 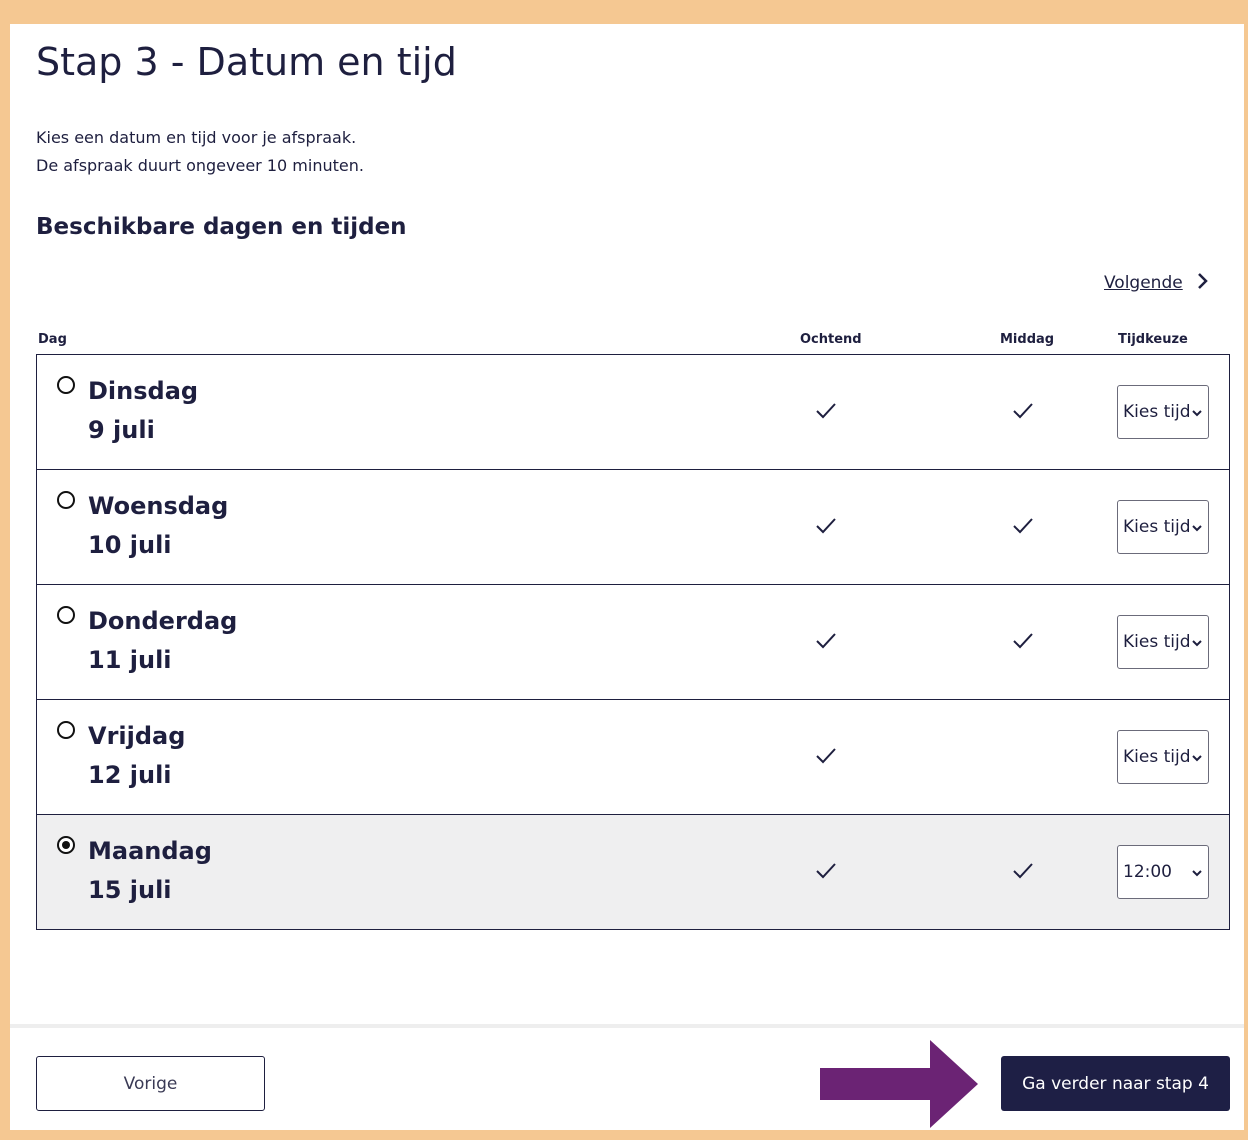 I want to click on day-date: 9 juli, so click(x=121, y=430).